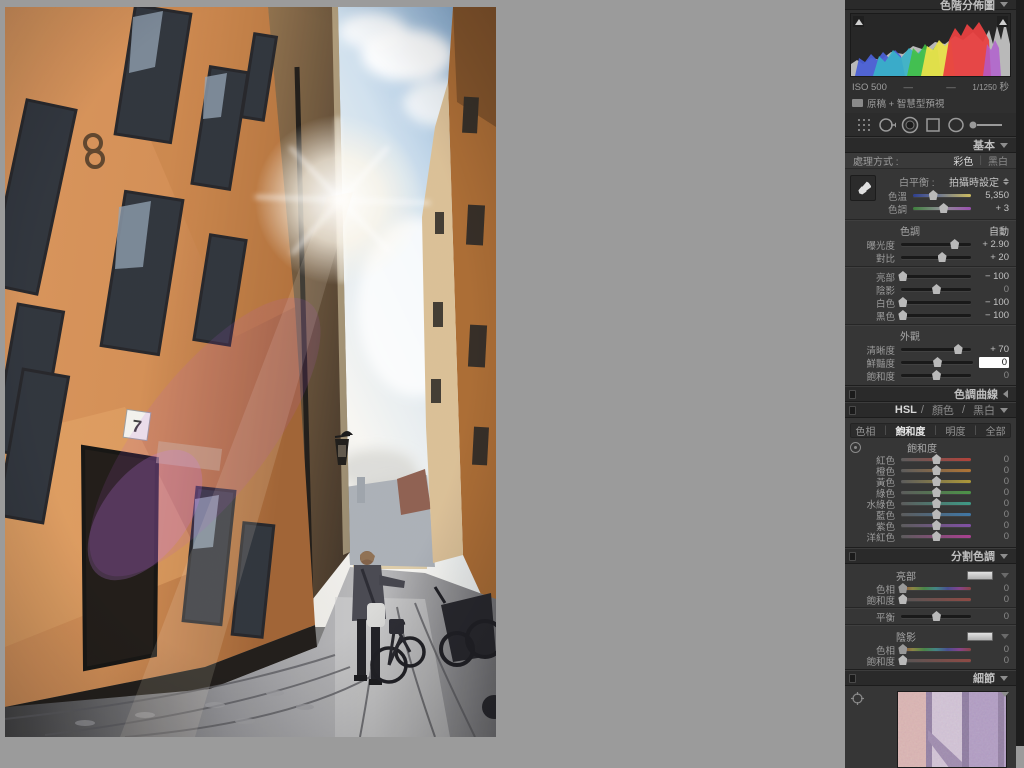 Image resolution: width=1024 pixels, height=768 pixels. I want to click on tint-value: + 3, so click(993, 208).